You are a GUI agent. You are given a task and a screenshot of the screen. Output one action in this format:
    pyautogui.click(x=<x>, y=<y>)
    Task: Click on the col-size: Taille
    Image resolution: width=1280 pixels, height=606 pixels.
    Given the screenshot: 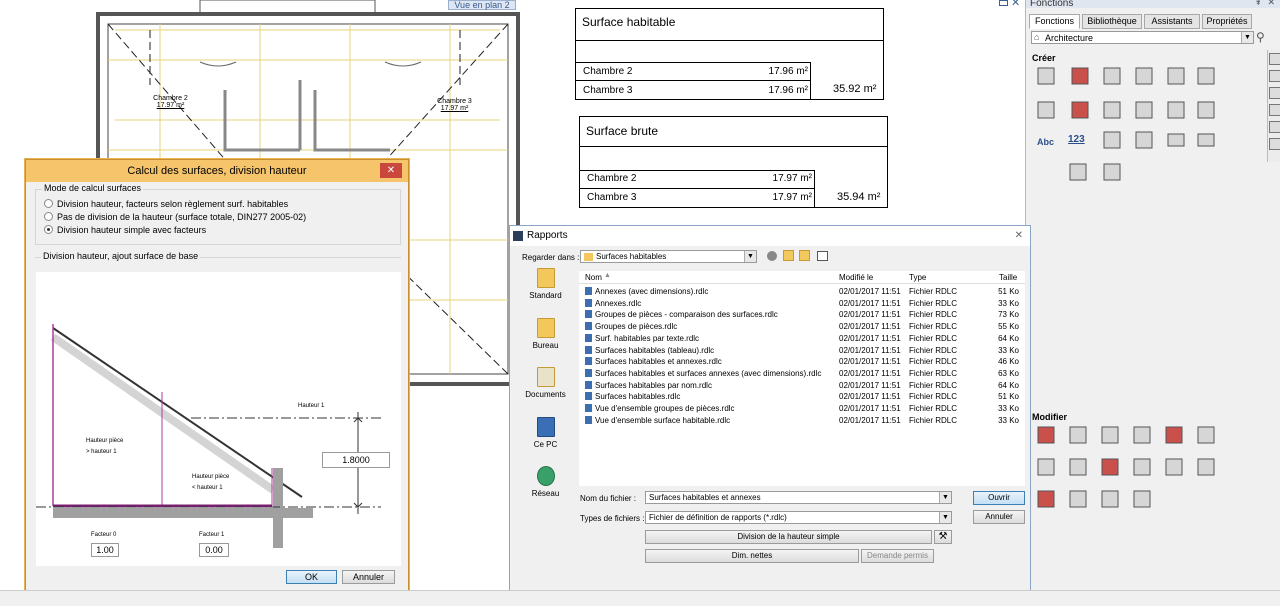 What is the action you would take?
    pyautogui.click(x=1008, y=277)
    